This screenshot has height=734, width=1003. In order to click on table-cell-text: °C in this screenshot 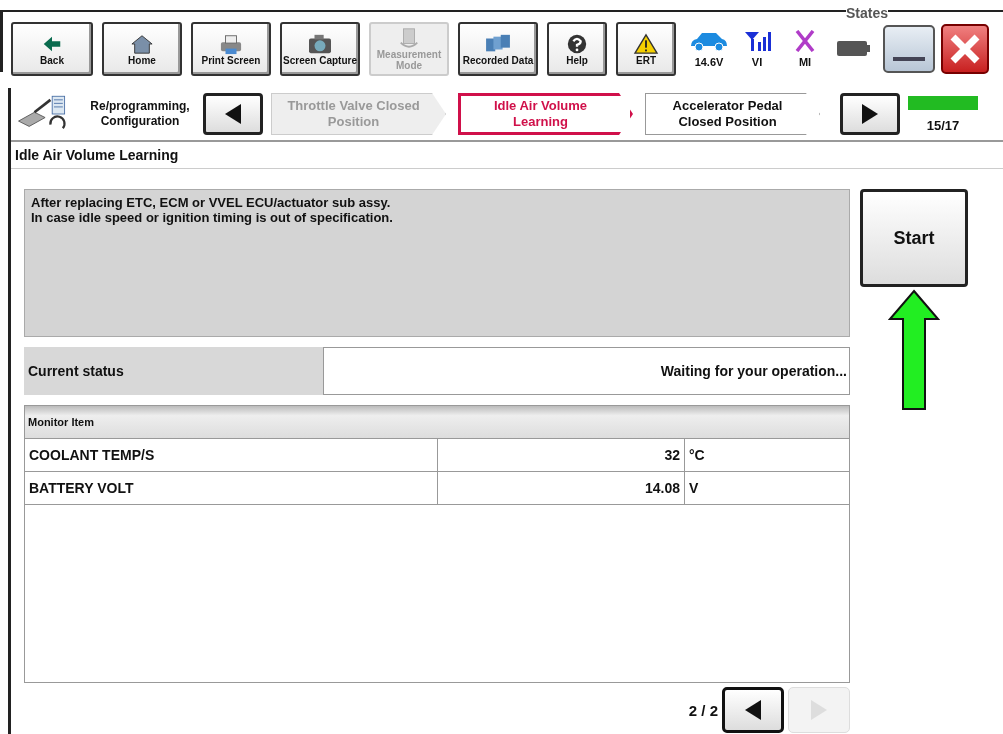, I will do `click(697, 455)`.